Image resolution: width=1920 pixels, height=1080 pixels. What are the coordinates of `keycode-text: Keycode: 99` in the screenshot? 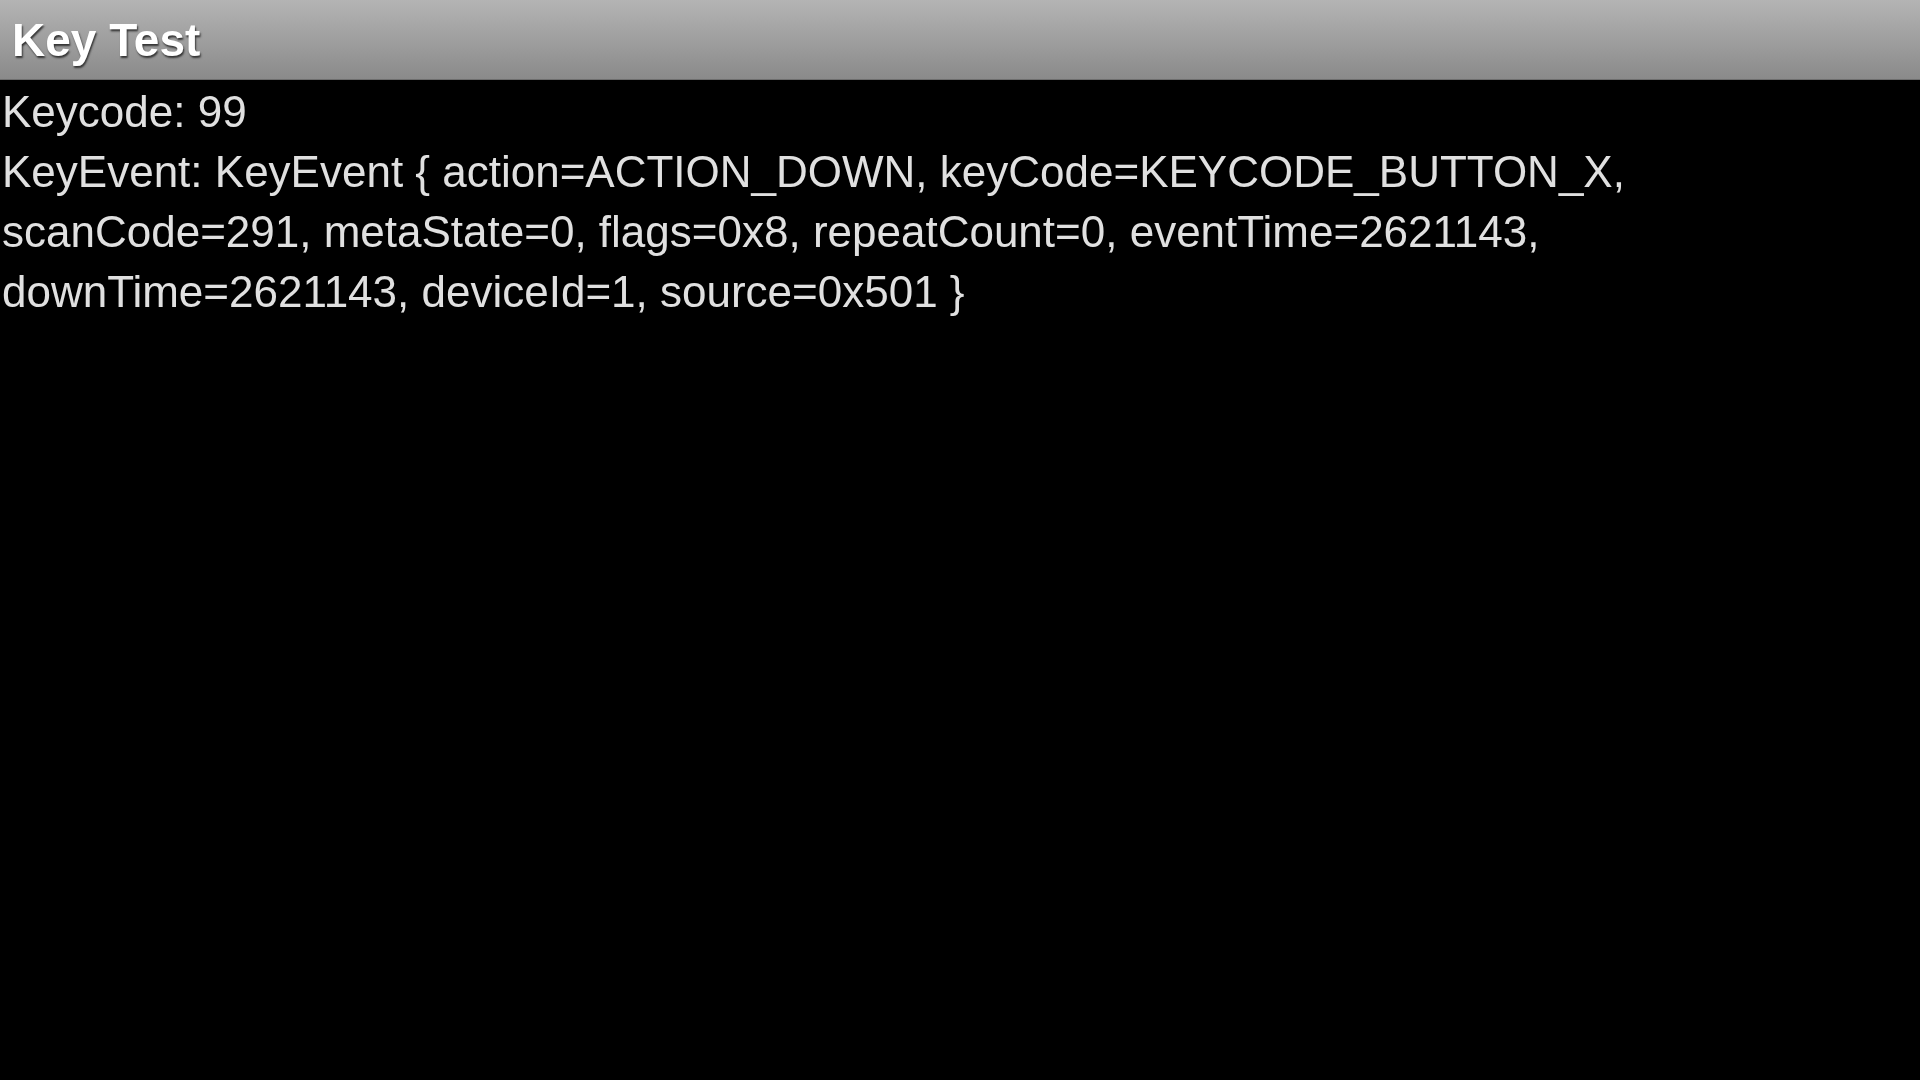 It's located at (125, 112).